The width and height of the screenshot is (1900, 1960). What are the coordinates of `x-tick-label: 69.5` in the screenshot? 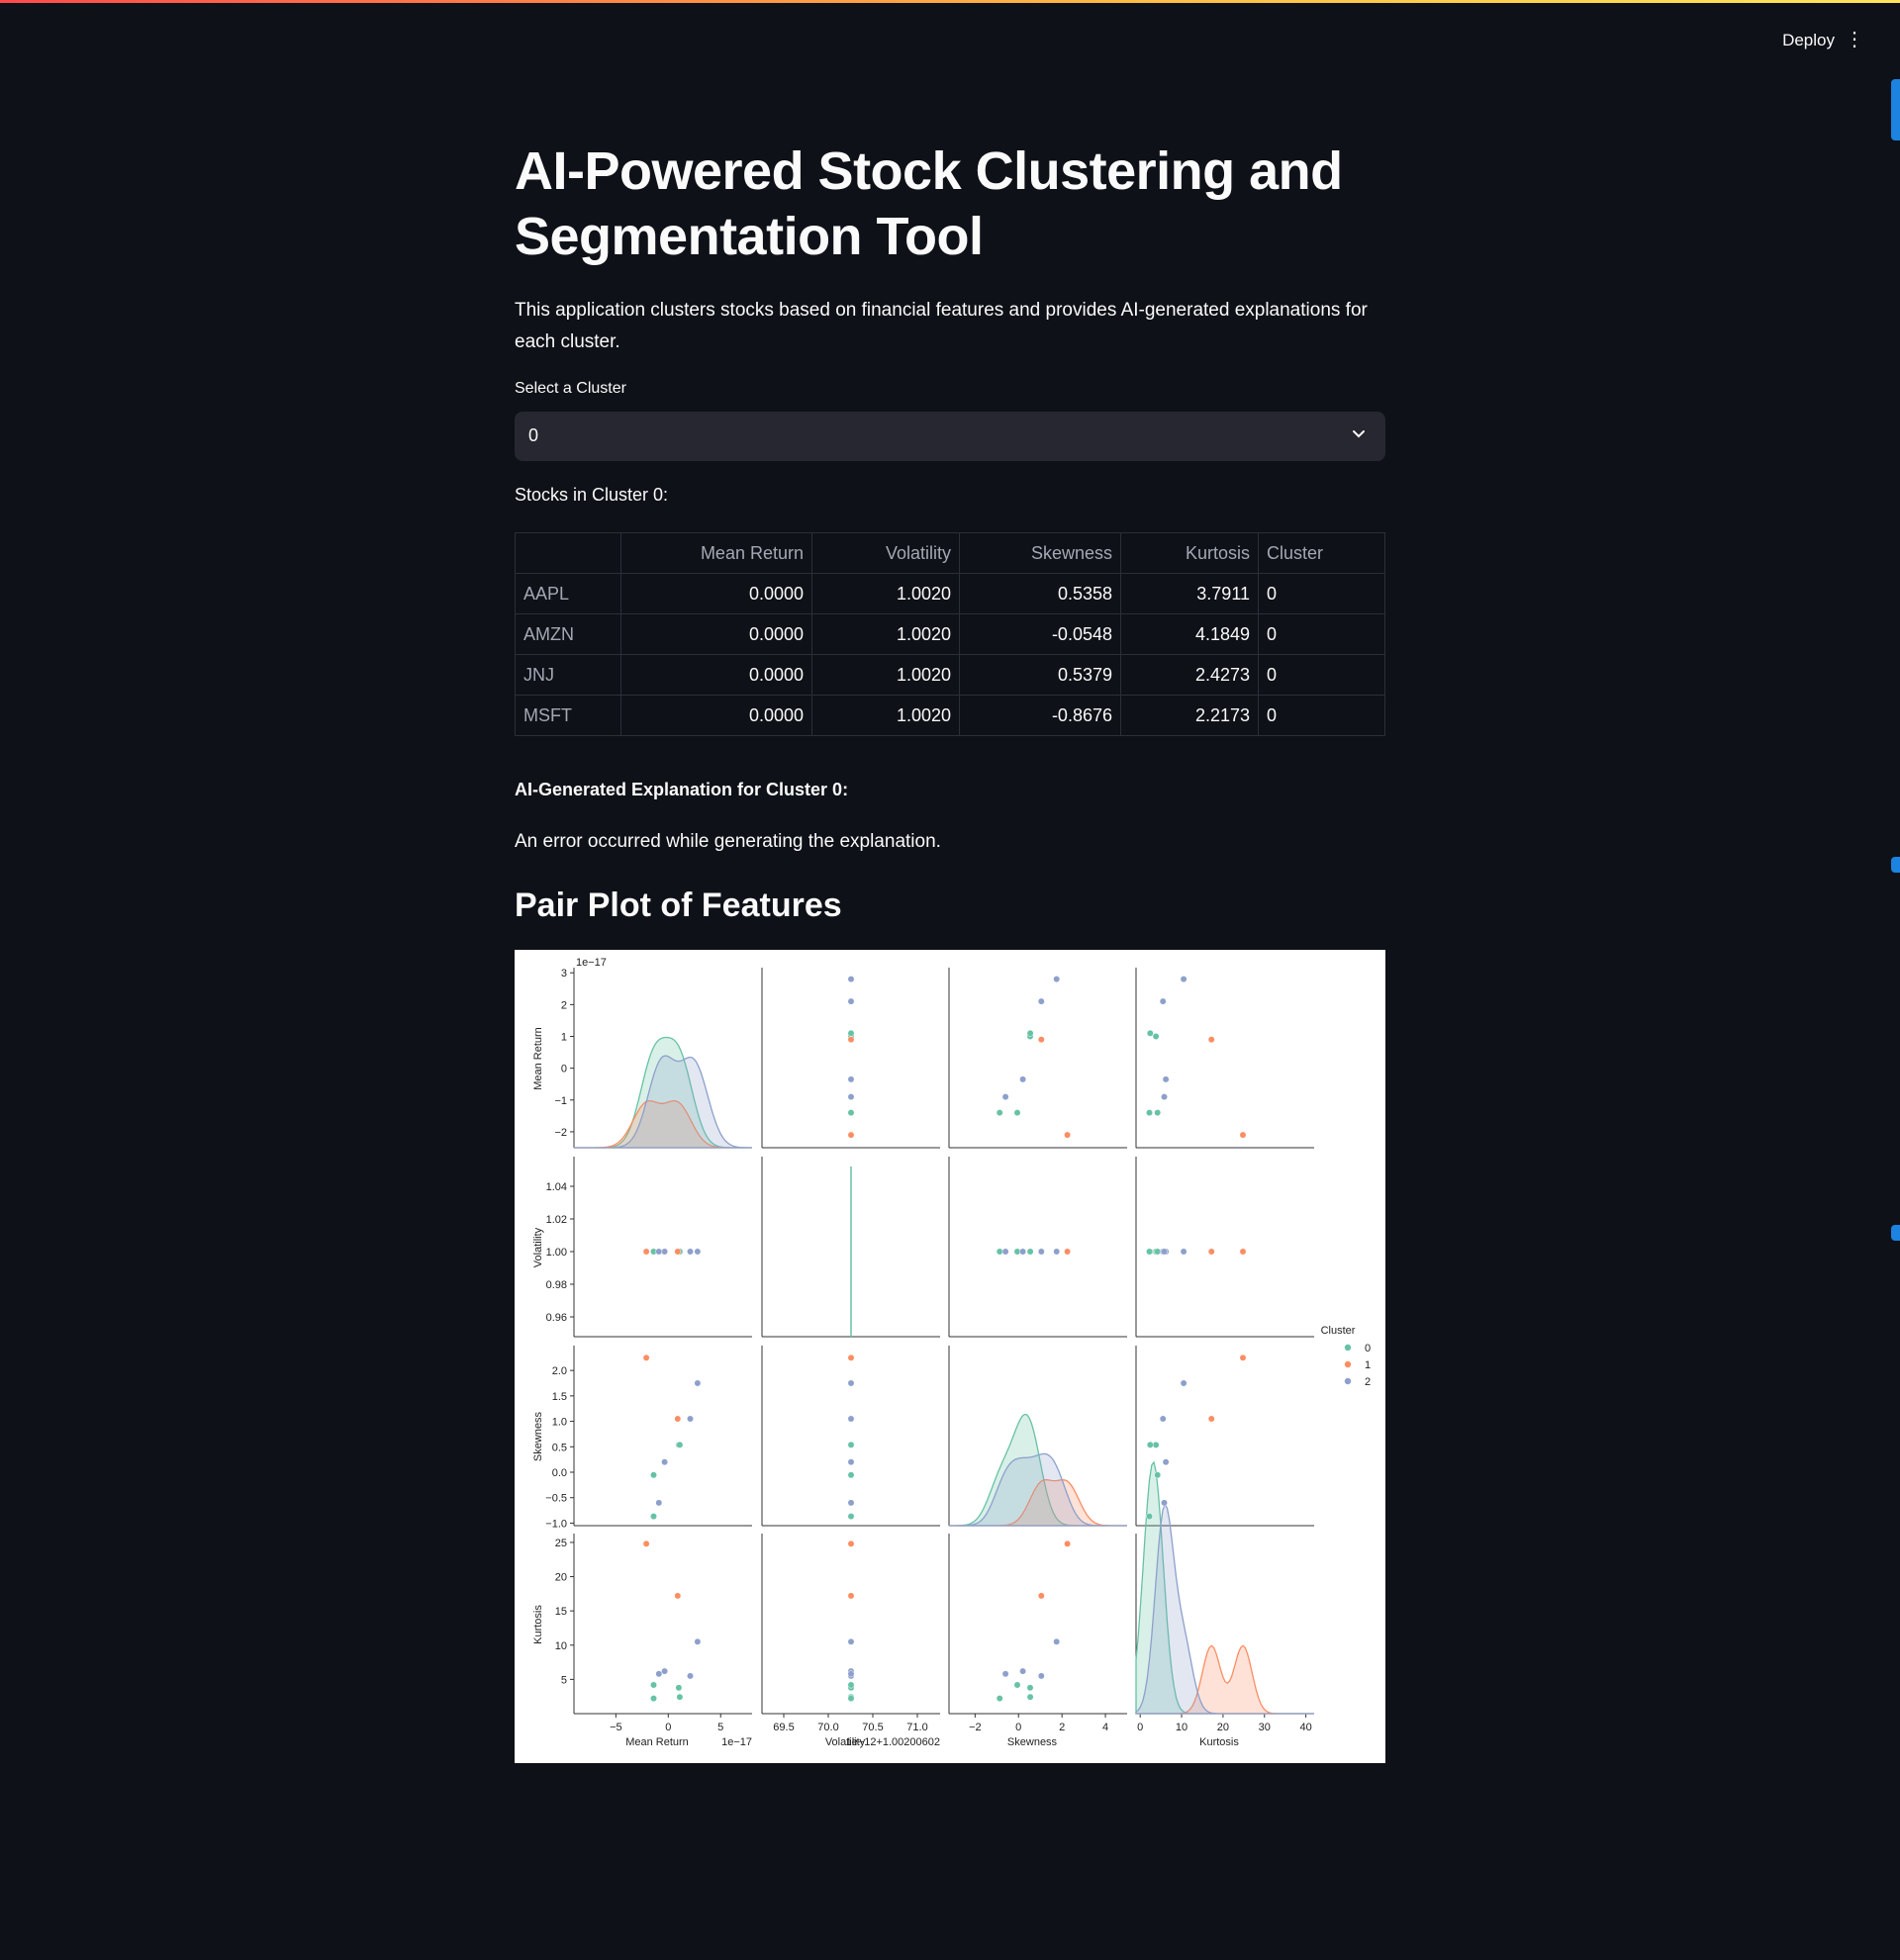 It's located at (784, 1727).